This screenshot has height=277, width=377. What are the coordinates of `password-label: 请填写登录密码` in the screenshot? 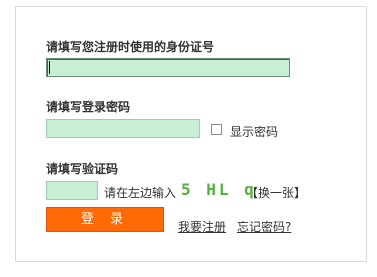 It's located at (88, 107).